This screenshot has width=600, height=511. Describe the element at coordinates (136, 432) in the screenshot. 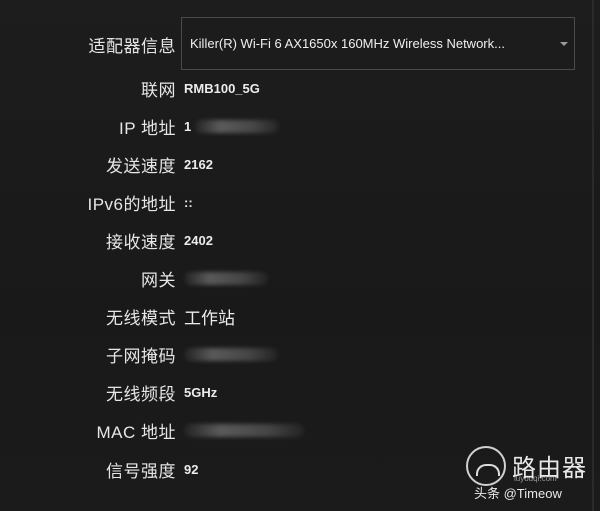

I see `mac-label: MAC 地址` at that location.